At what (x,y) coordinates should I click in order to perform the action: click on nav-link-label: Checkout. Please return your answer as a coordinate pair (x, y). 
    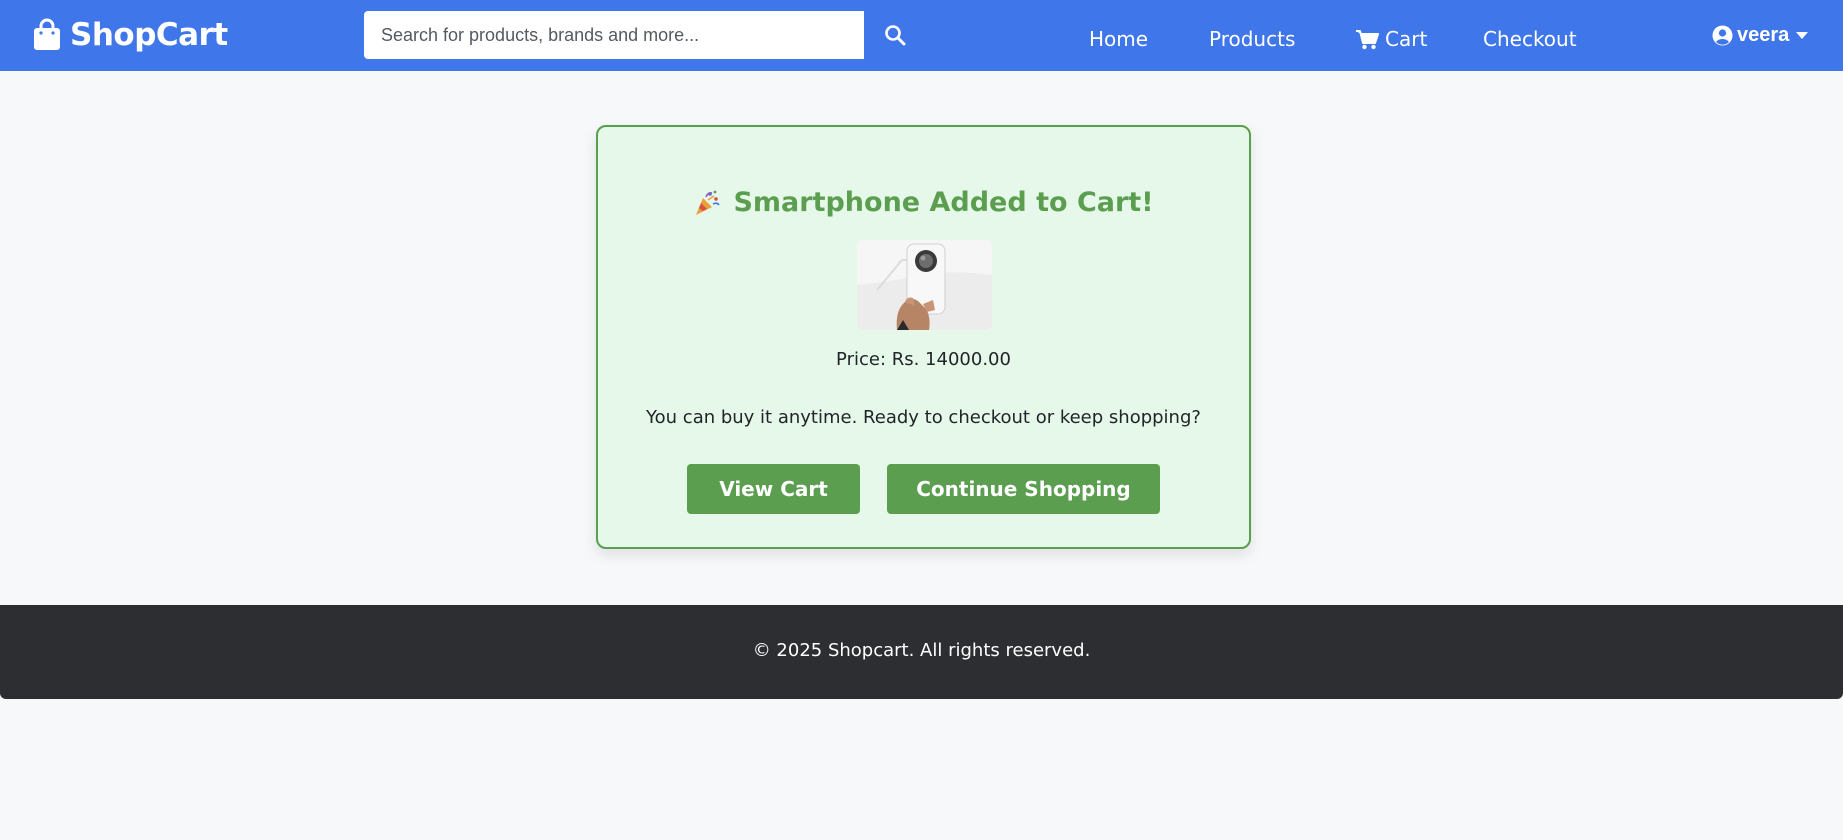
    Looking at the image, I should click on (1530, 39).